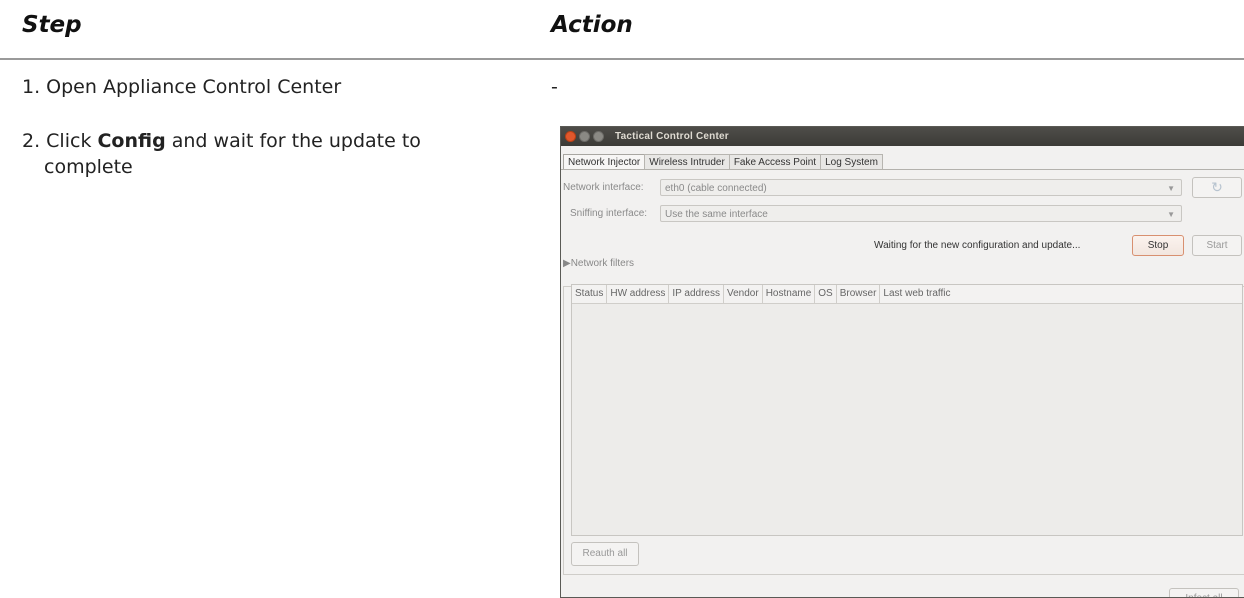 The image size is (1244, 598). I want to click on step-text-suffix: and wait for the update to, so click(293, 141).